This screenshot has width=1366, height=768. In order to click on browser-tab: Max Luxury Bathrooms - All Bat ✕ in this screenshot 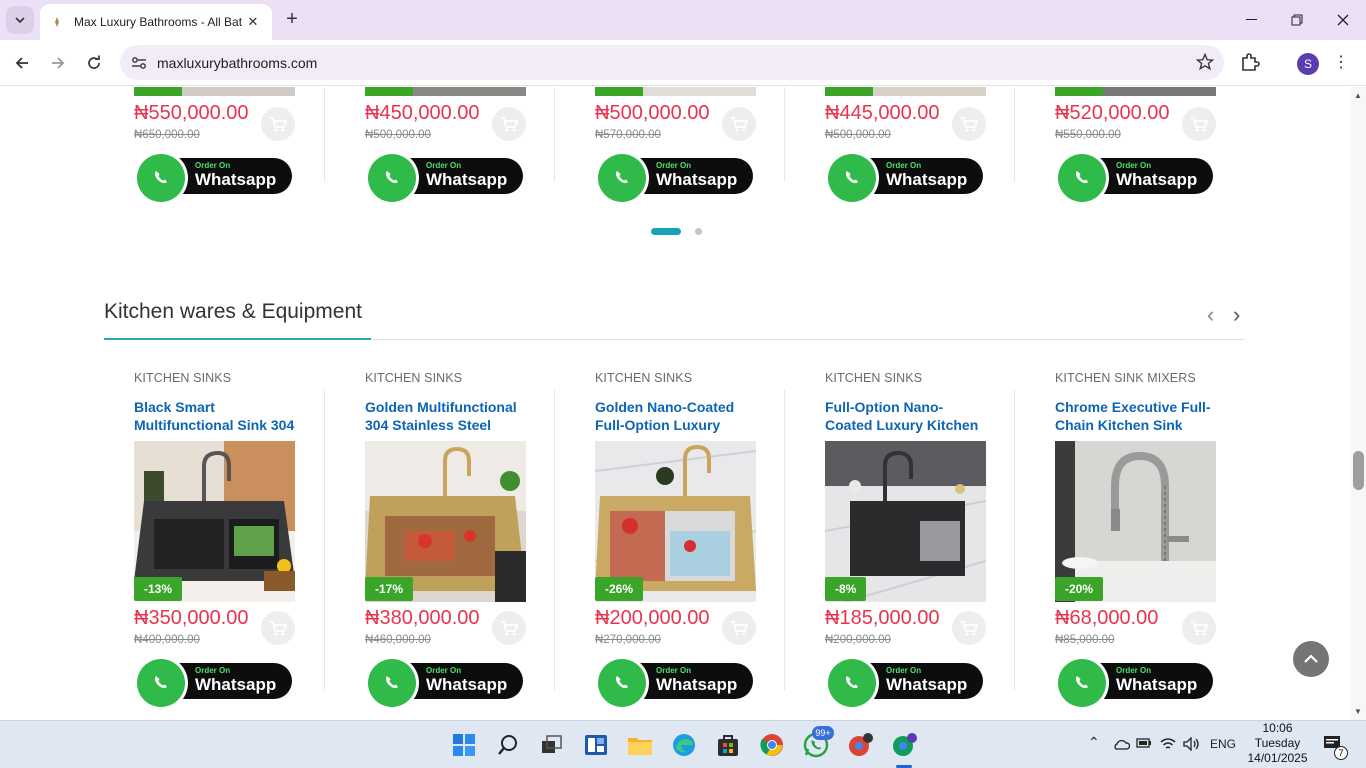, I will do `click(156, 22)`.